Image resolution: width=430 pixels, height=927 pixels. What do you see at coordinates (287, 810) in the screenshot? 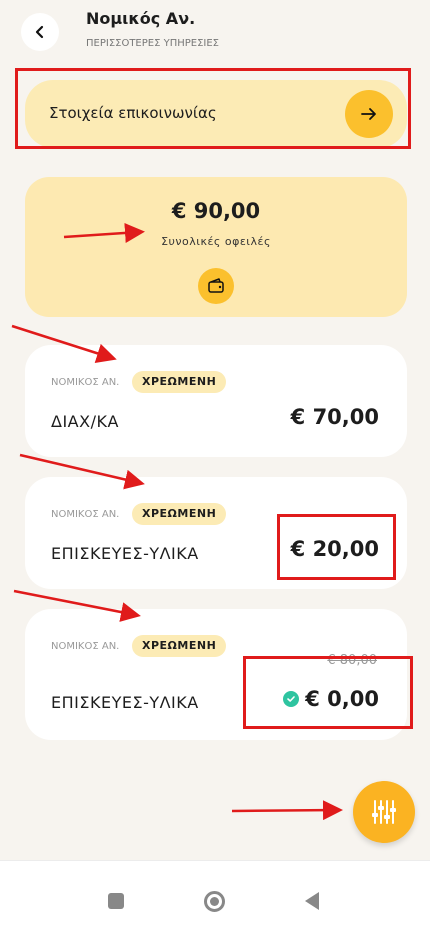
I see `arrow-fab` at bounding box center [287, 810].